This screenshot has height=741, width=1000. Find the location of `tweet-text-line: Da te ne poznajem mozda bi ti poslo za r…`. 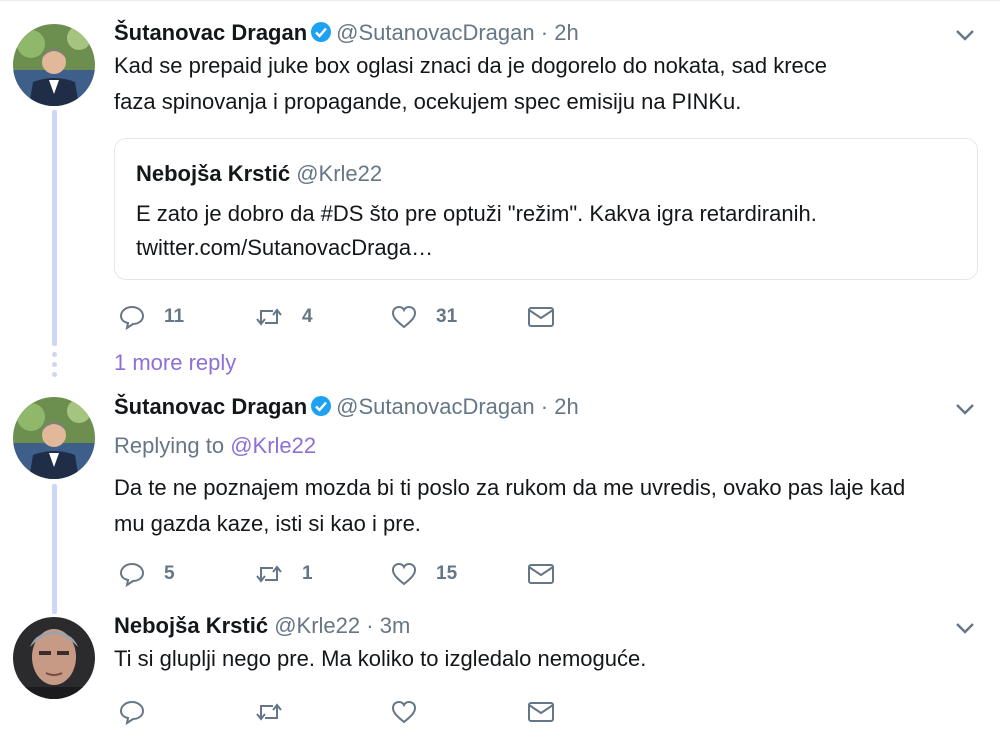

tweet-text-line: Da te ne poznajem mozda bi ti poslo za r… is located at coordinates (510, 487).